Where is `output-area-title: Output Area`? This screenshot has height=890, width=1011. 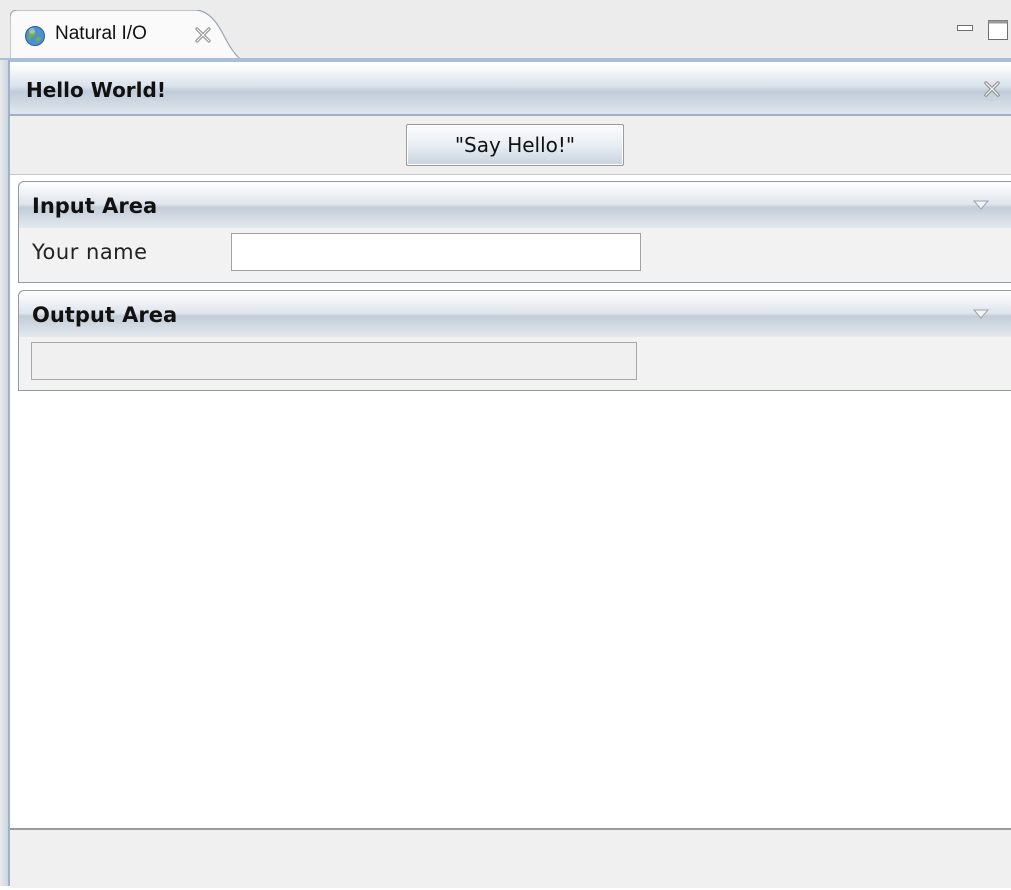
output-area-title: Output Area is located at coordinates (105, 315).